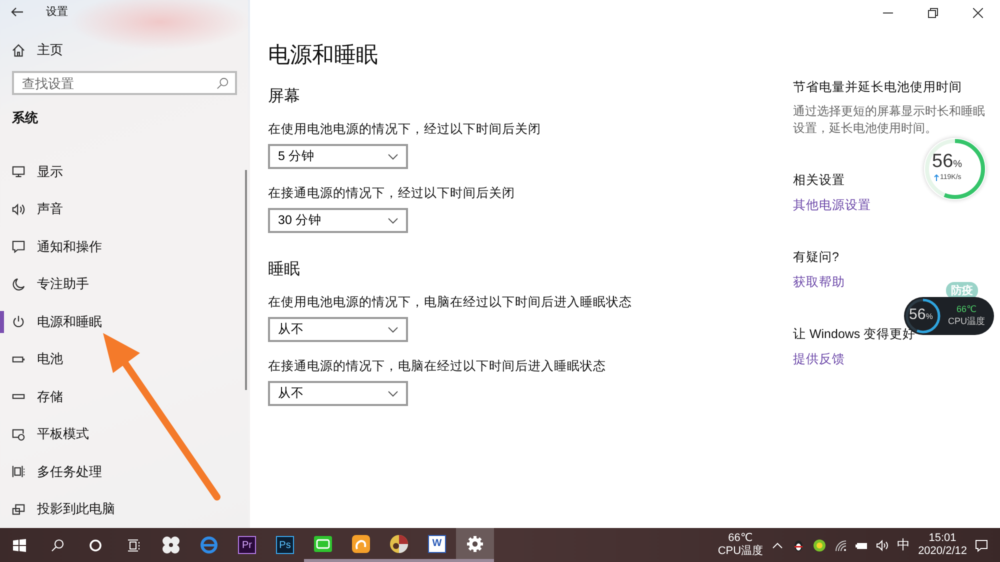  Describe the element at coordinates (323, 55) in the screenshot. I see `page-title: 电源和睡眠` at that location.